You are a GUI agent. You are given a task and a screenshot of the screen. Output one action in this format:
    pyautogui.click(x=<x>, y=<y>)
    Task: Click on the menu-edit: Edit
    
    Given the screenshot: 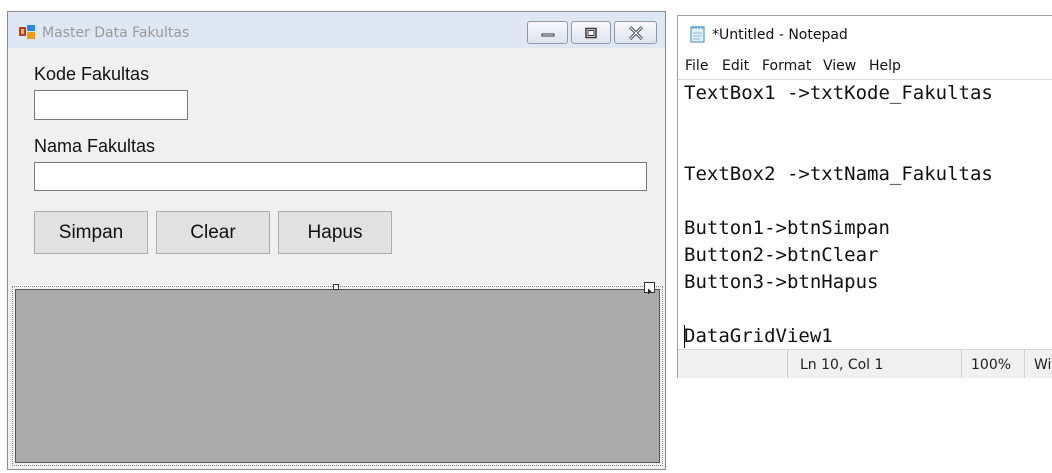 What is the action you would take?
    pyautogui.click(x=735, y=66)
    